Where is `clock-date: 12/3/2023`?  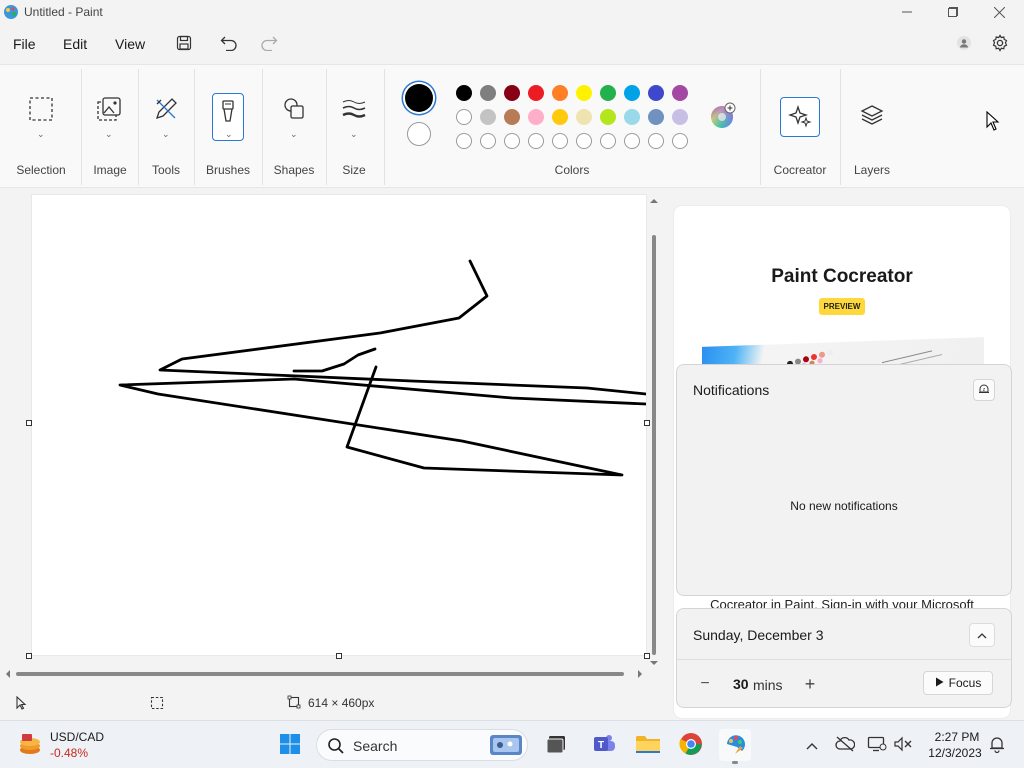
clock-date: 12/3/2023 is located at coordinates (955, 753).